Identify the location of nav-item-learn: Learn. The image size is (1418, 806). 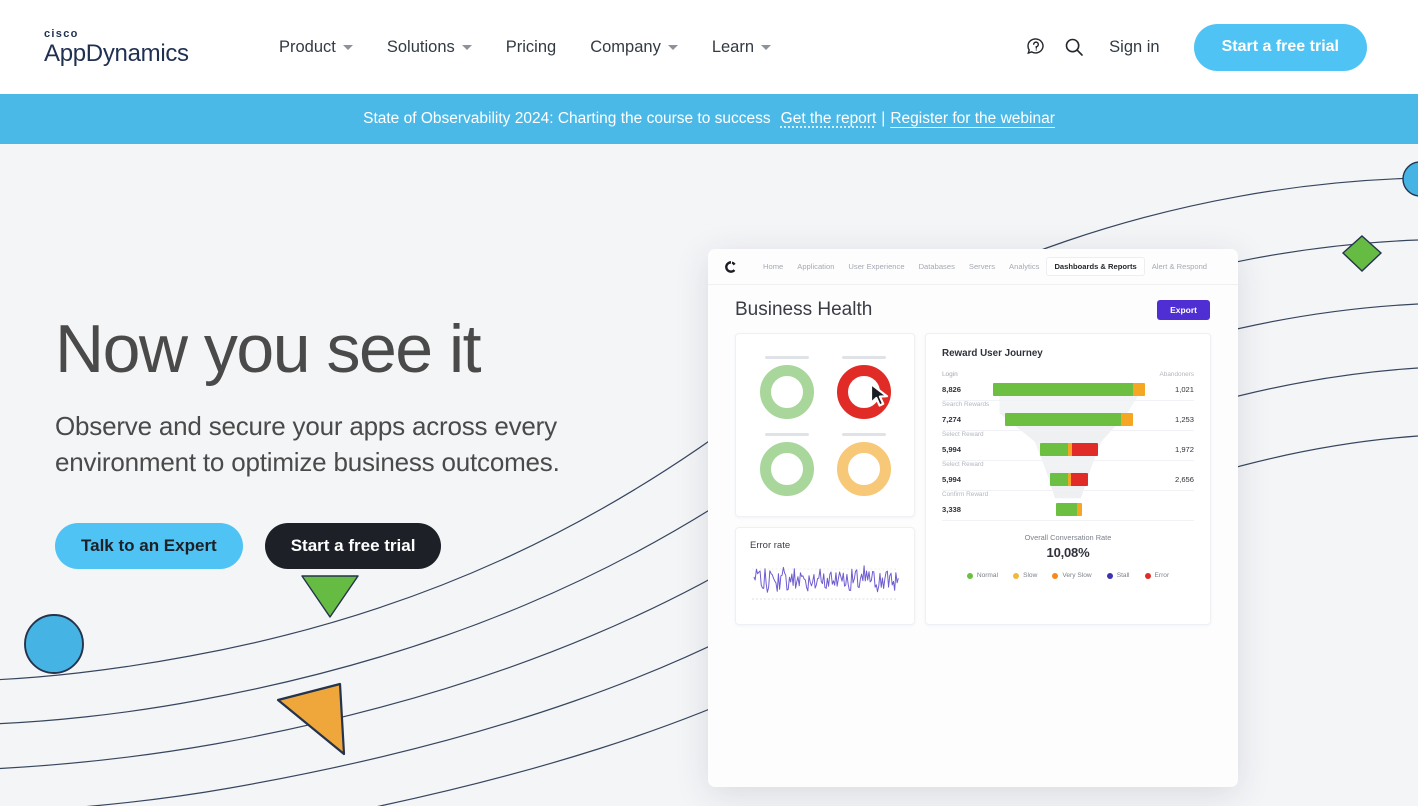
(741, 47).